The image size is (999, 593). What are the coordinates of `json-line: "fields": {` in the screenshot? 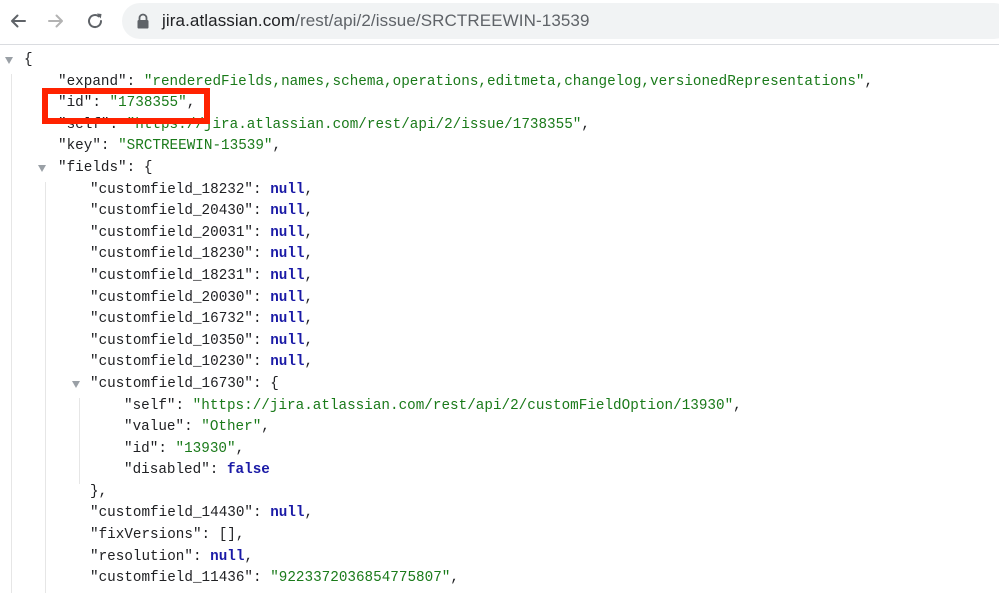 It's located at (499, 169).